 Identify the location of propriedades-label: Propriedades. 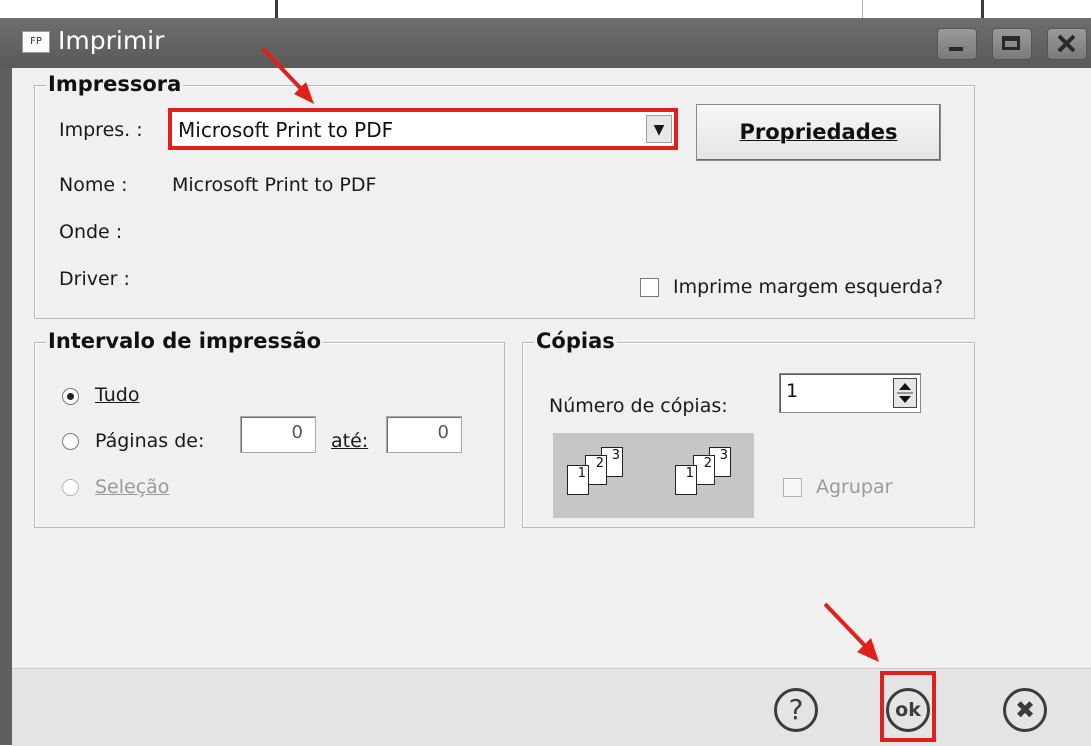
(818, 132).